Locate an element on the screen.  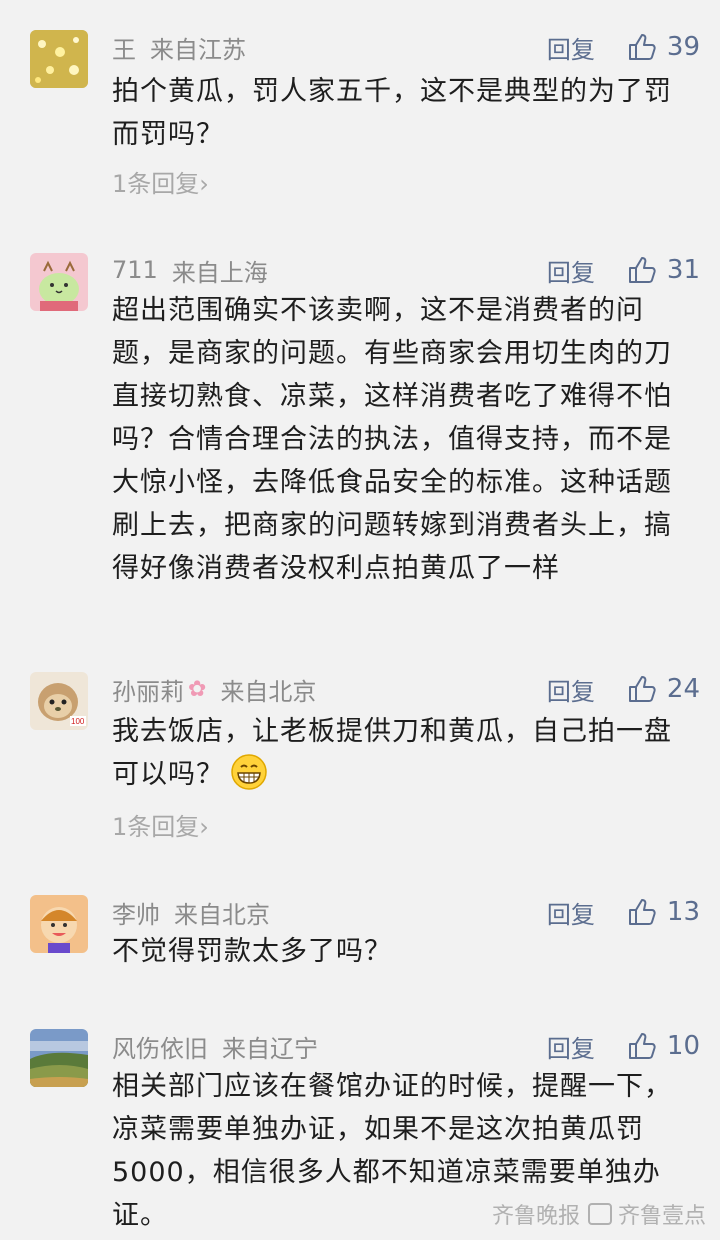
location-label: 来自江苏 is located at coordinates (198, 49).